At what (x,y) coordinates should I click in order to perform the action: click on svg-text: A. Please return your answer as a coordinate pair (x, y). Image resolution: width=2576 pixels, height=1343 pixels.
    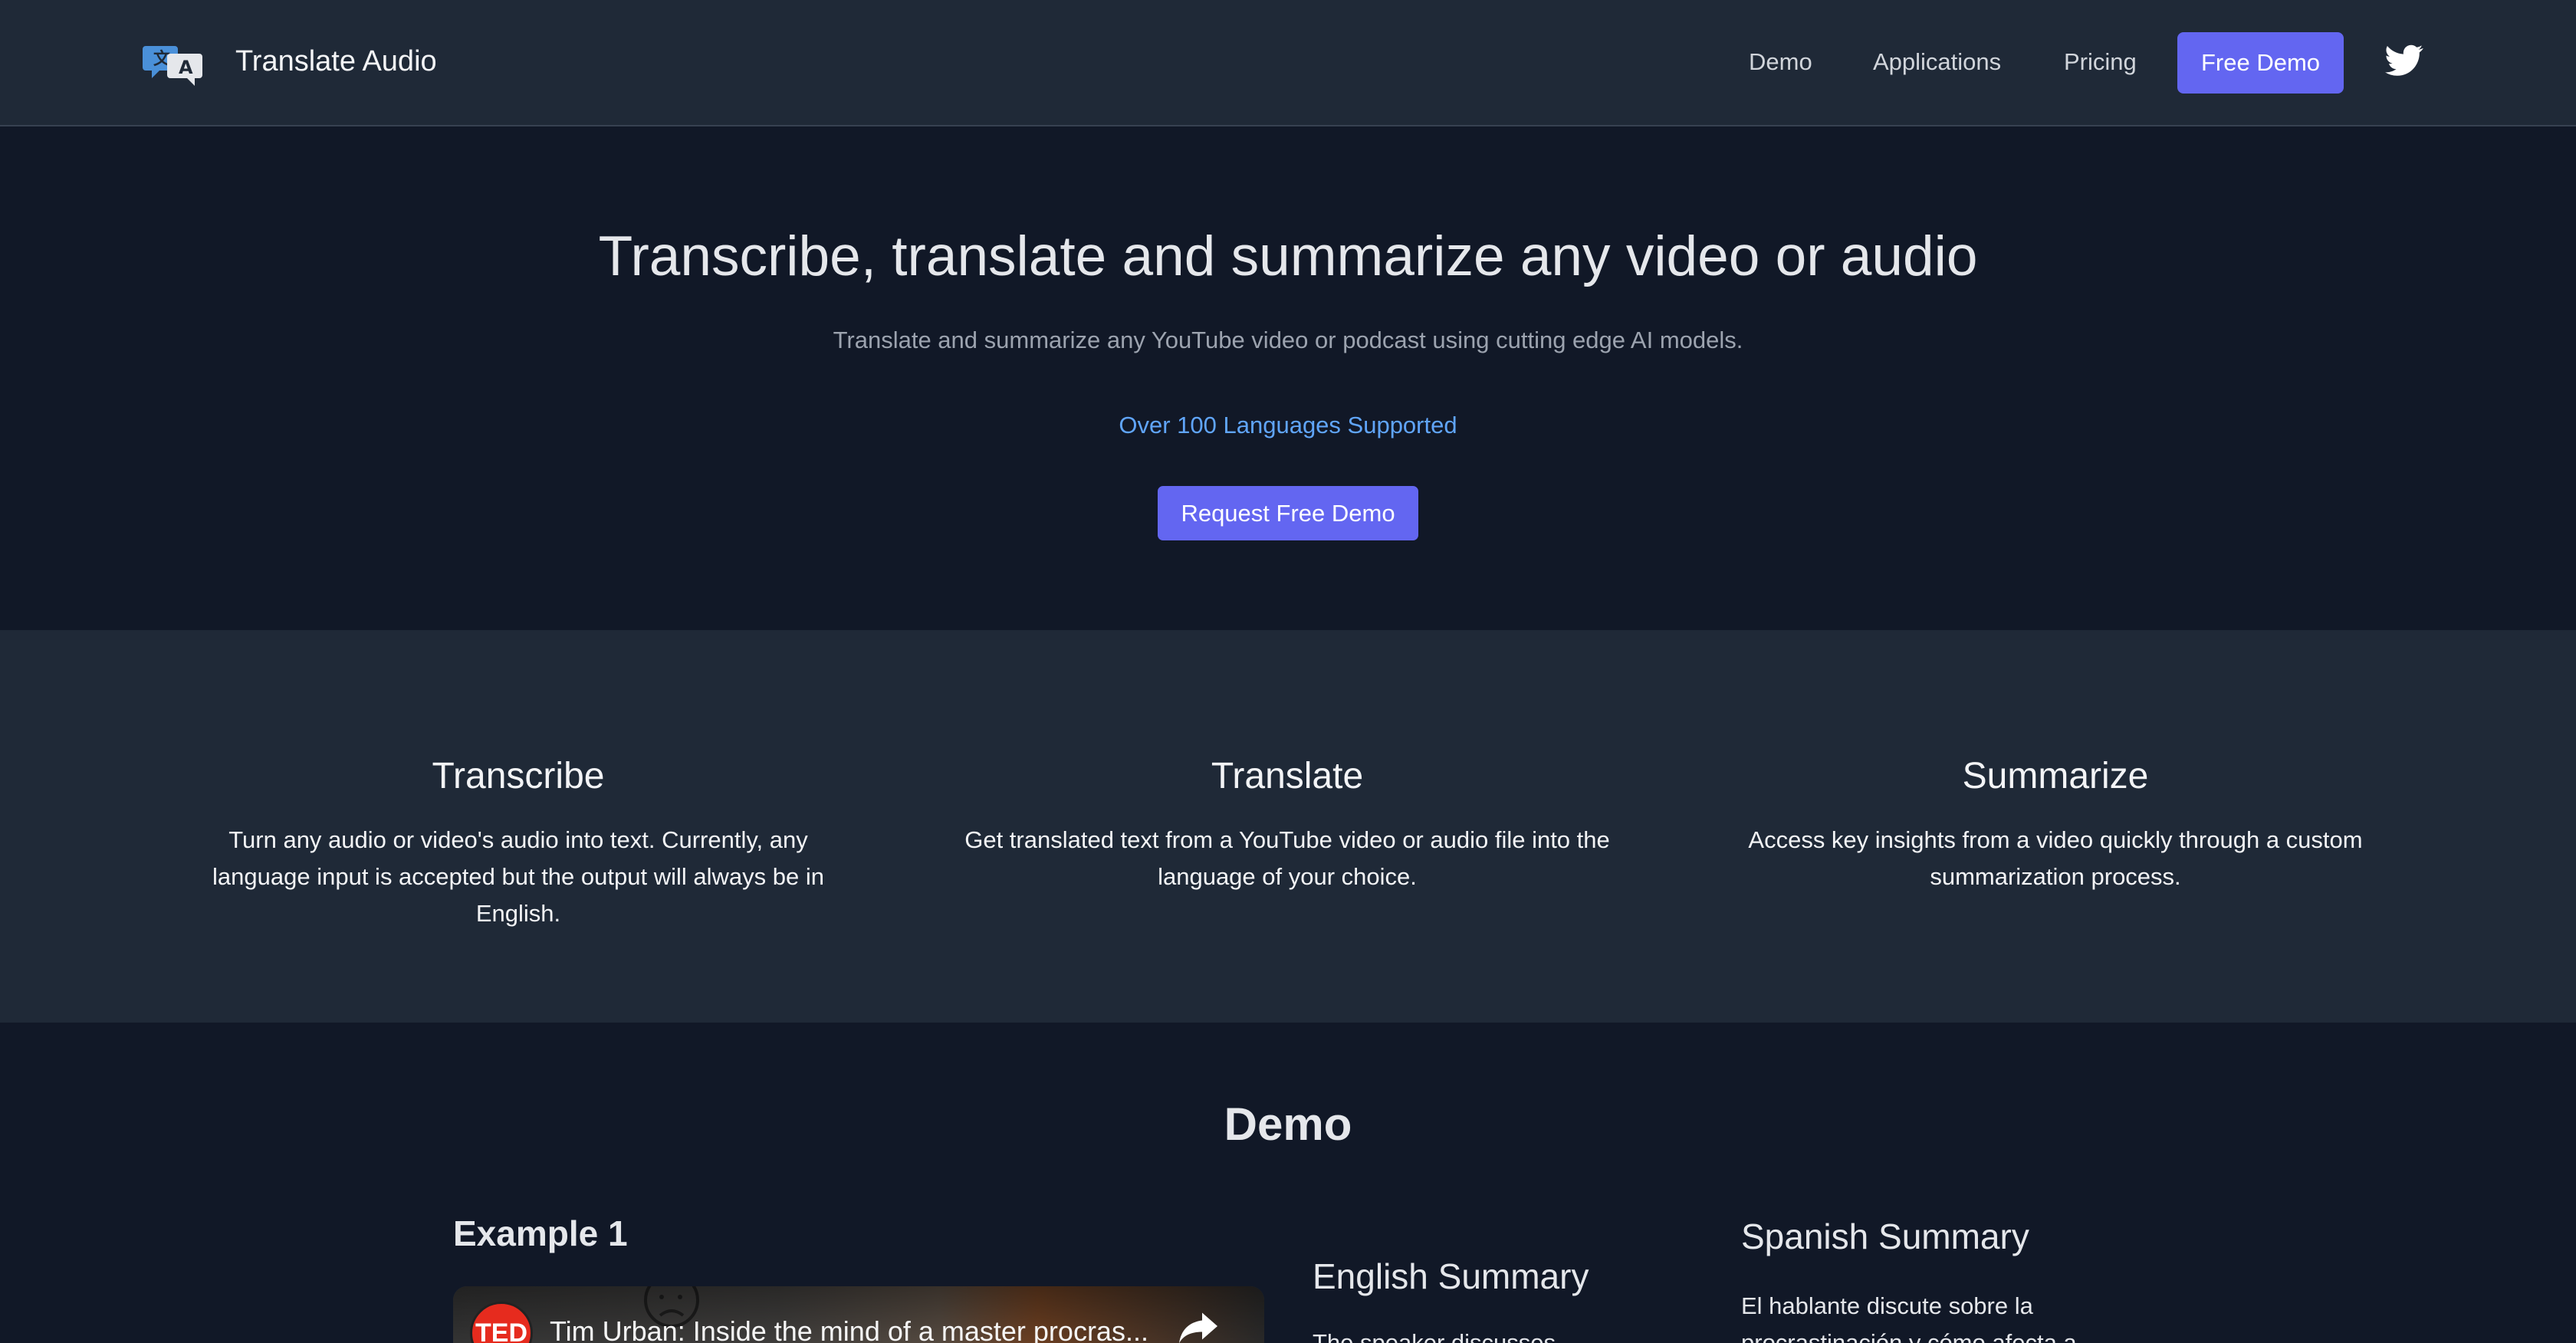
    Looking at the image, I should click on (186, 68).